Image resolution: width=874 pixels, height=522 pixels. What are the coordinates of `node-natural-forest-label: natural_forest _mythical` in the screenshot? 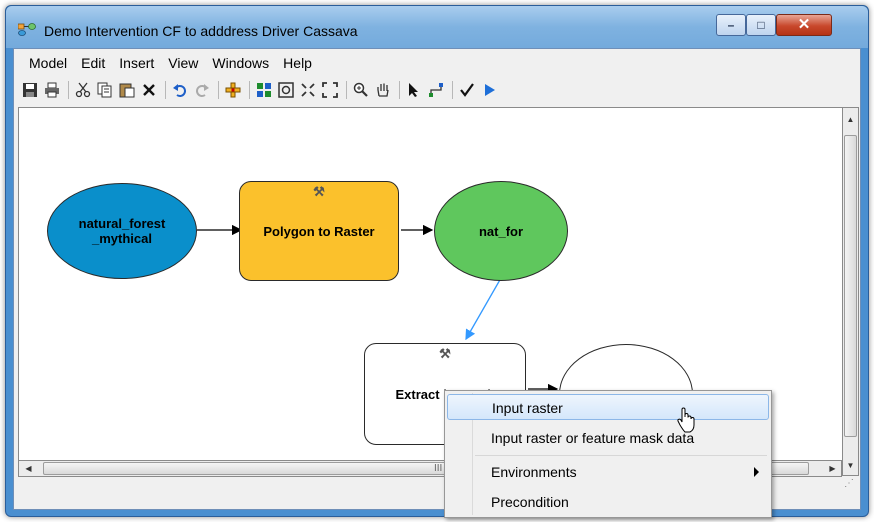 It's located at (122, 231).